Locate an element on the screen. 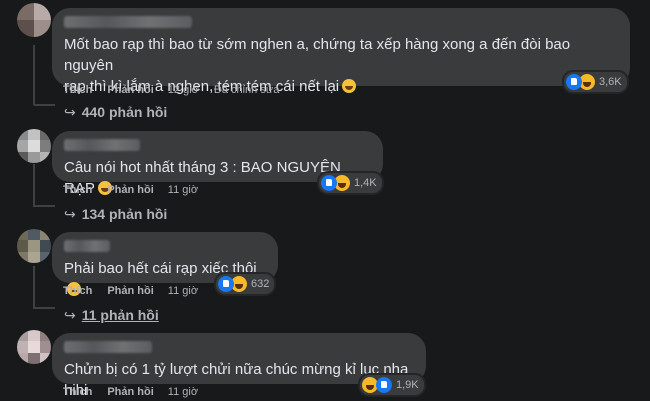 The image size is (650, 401). replies-count: 11 phản hồi is located at coordinates (120, 315).